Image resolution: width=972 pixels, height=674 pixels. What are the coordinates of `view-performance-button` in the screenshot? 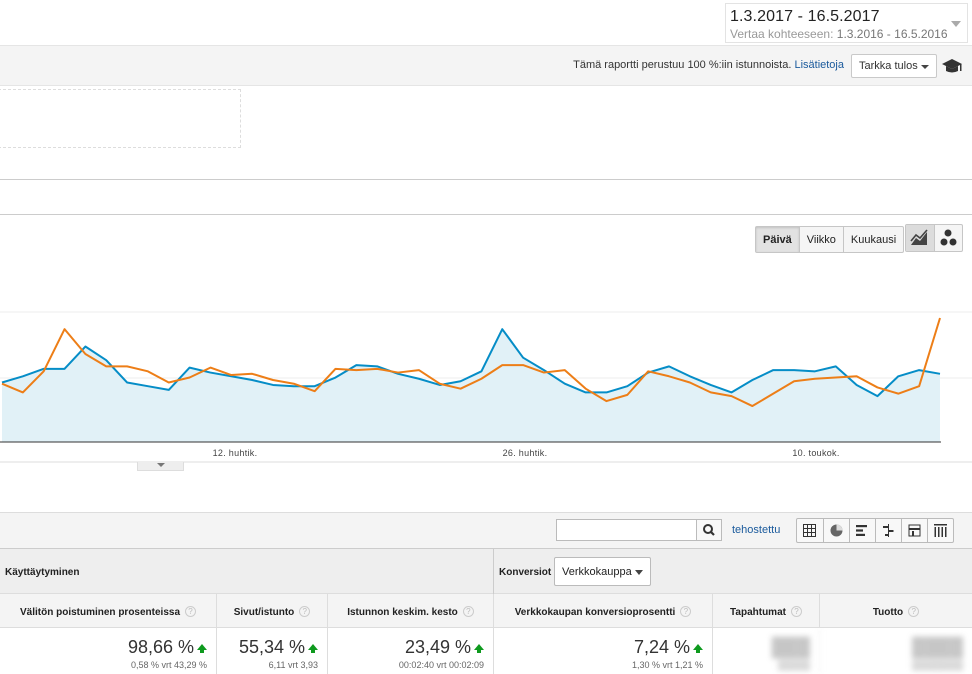 It's located at (862, 530).